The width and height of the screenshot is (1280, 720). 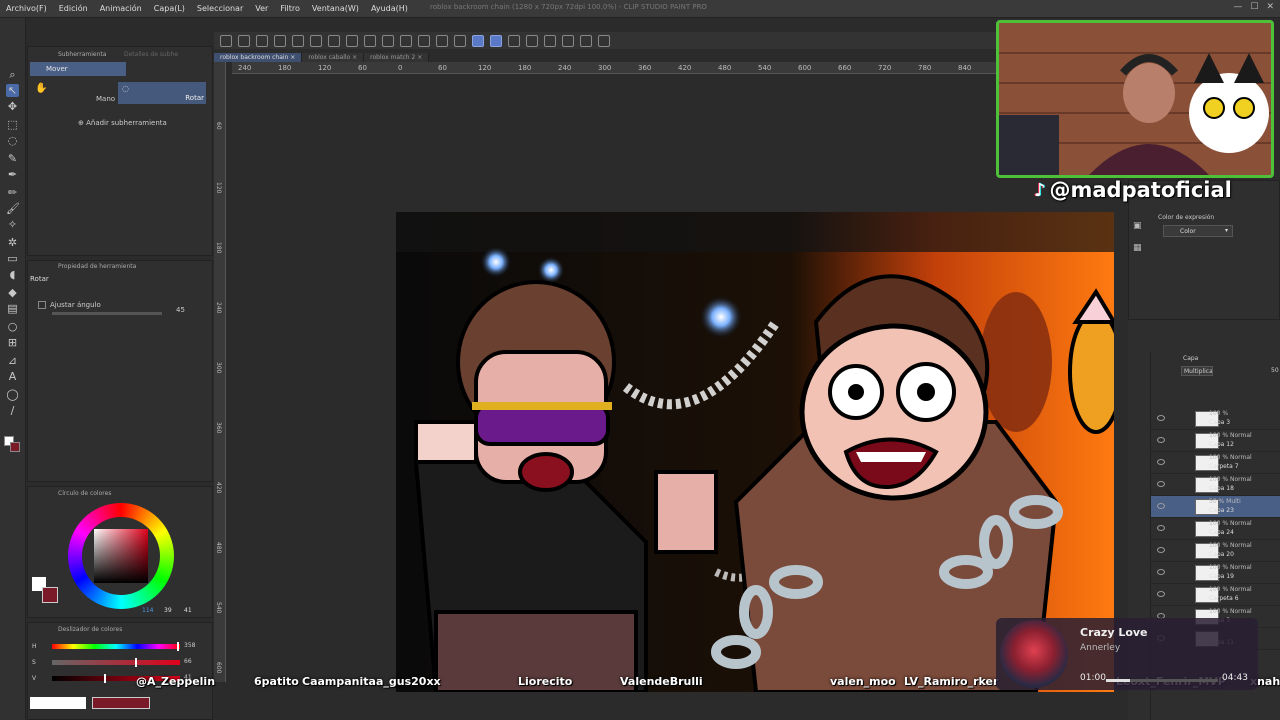 I want to click on menu-item-7: Ventana(W), so click(x=335, y=8).